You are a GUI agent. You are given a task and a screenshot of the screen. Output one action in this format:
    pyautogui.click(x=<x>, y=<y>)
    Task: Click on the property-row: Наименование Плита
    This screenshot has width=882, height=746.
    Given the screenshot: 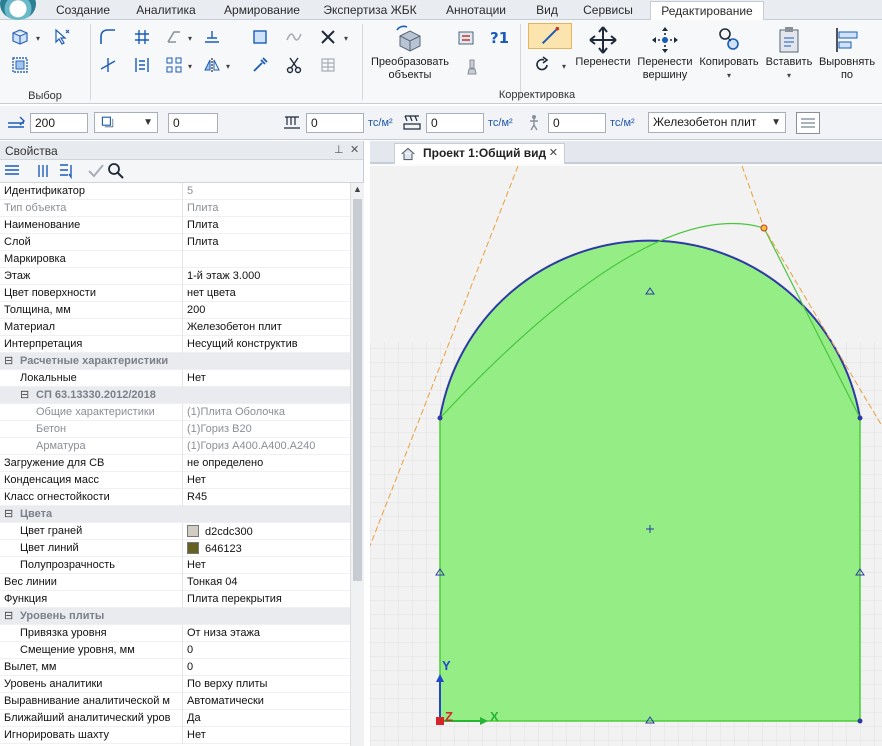 What is the action you would take?
    pyautogui.click(x=175, y=225)
    